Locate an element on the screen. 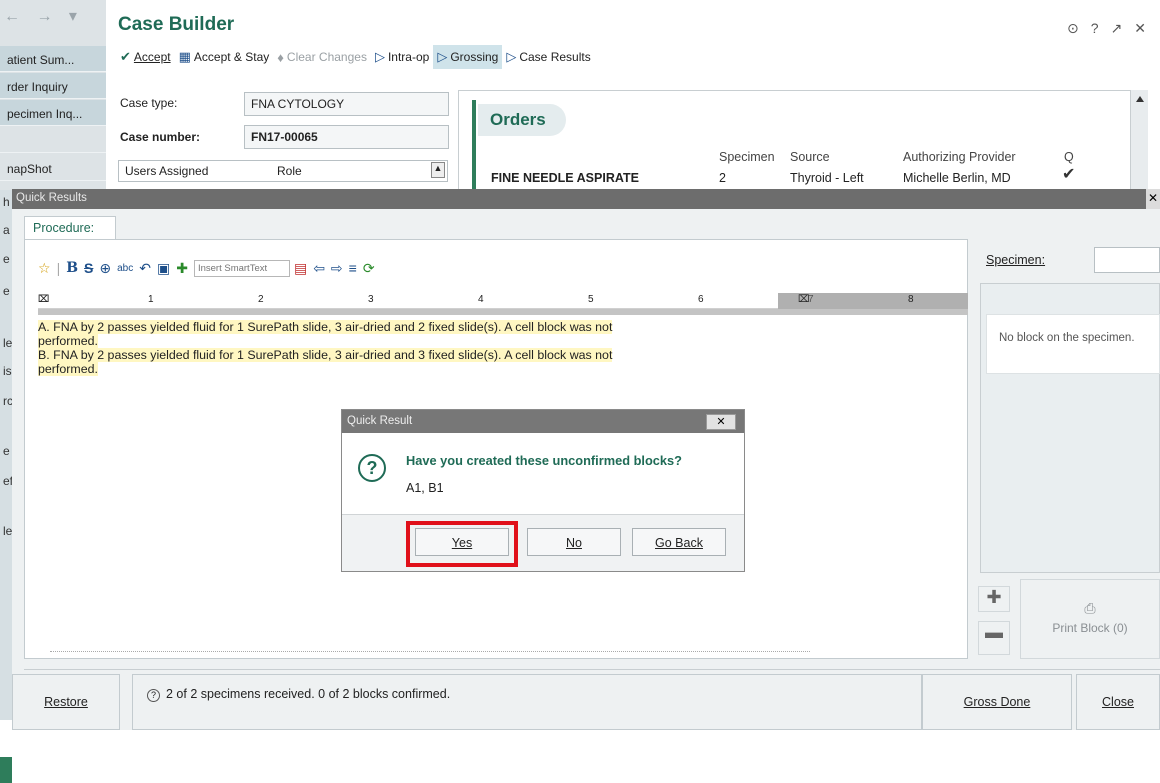 This screenshot has width=1160, height=783. zoom-icon: ⊕ is located at coordinates (105, 268).